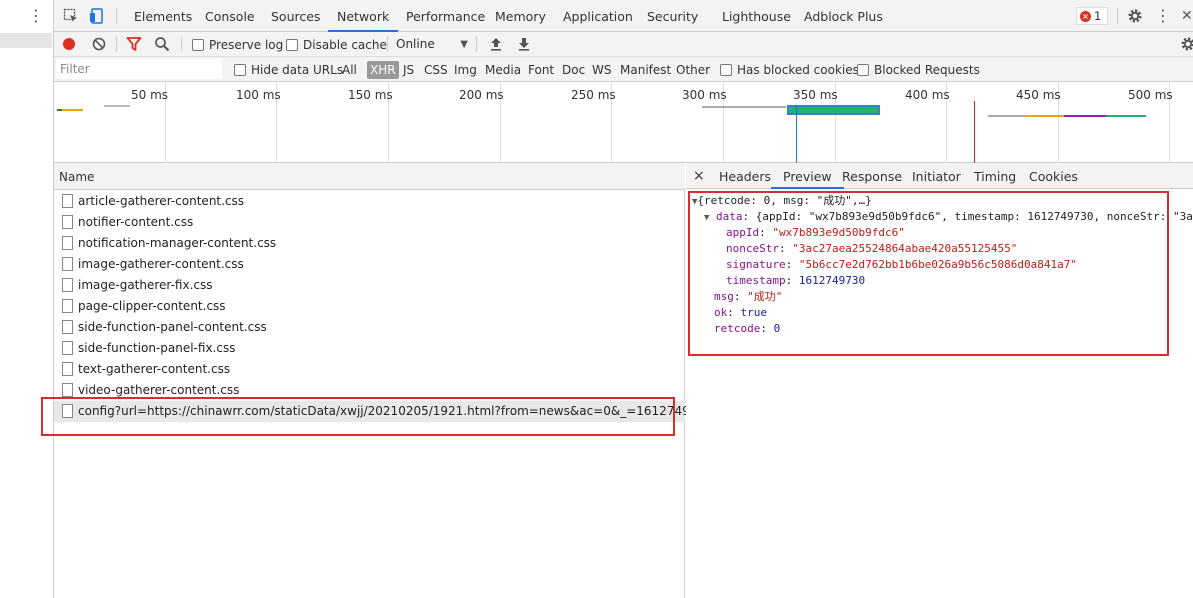 The image size is (1193, 598). Describe the element at coordinates (1163, 16) in the screenshot. I see `more-vertical-icon: ⋮` at that location.